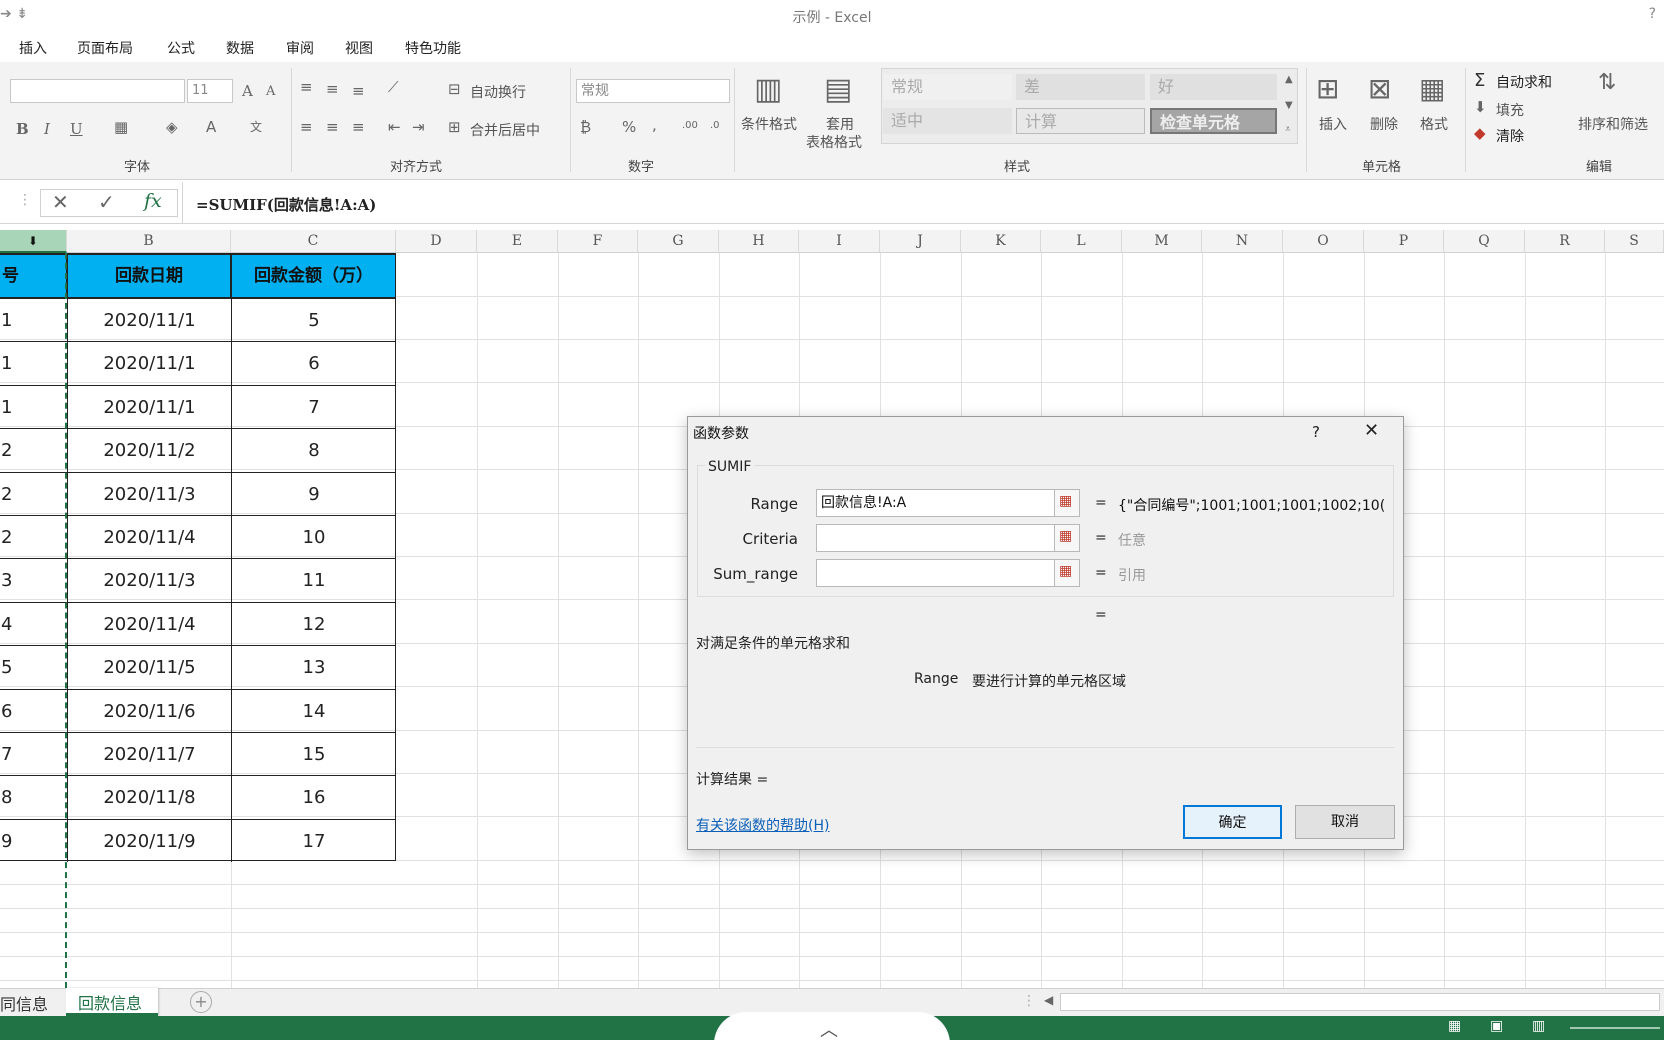  What do you see at coordinates (149, 241) in the screenshot?
I see `column-header: B` at bounding box center [149, 241].